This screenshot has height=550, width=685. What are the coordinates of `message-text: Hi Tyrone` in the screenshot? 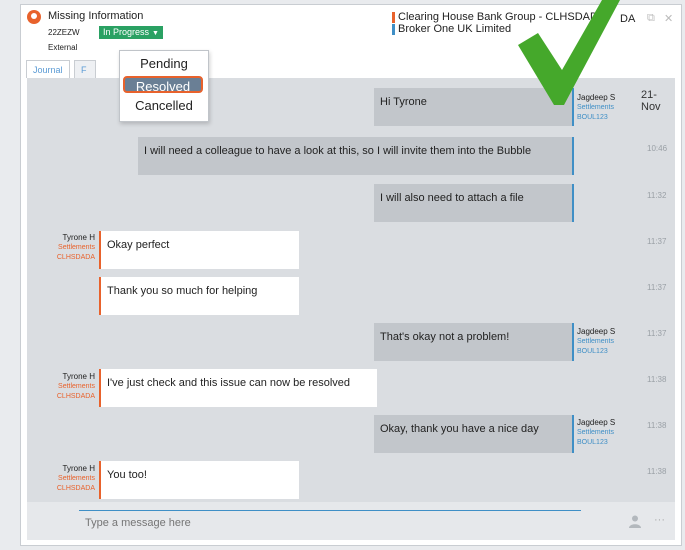 It's located at (403, 102).